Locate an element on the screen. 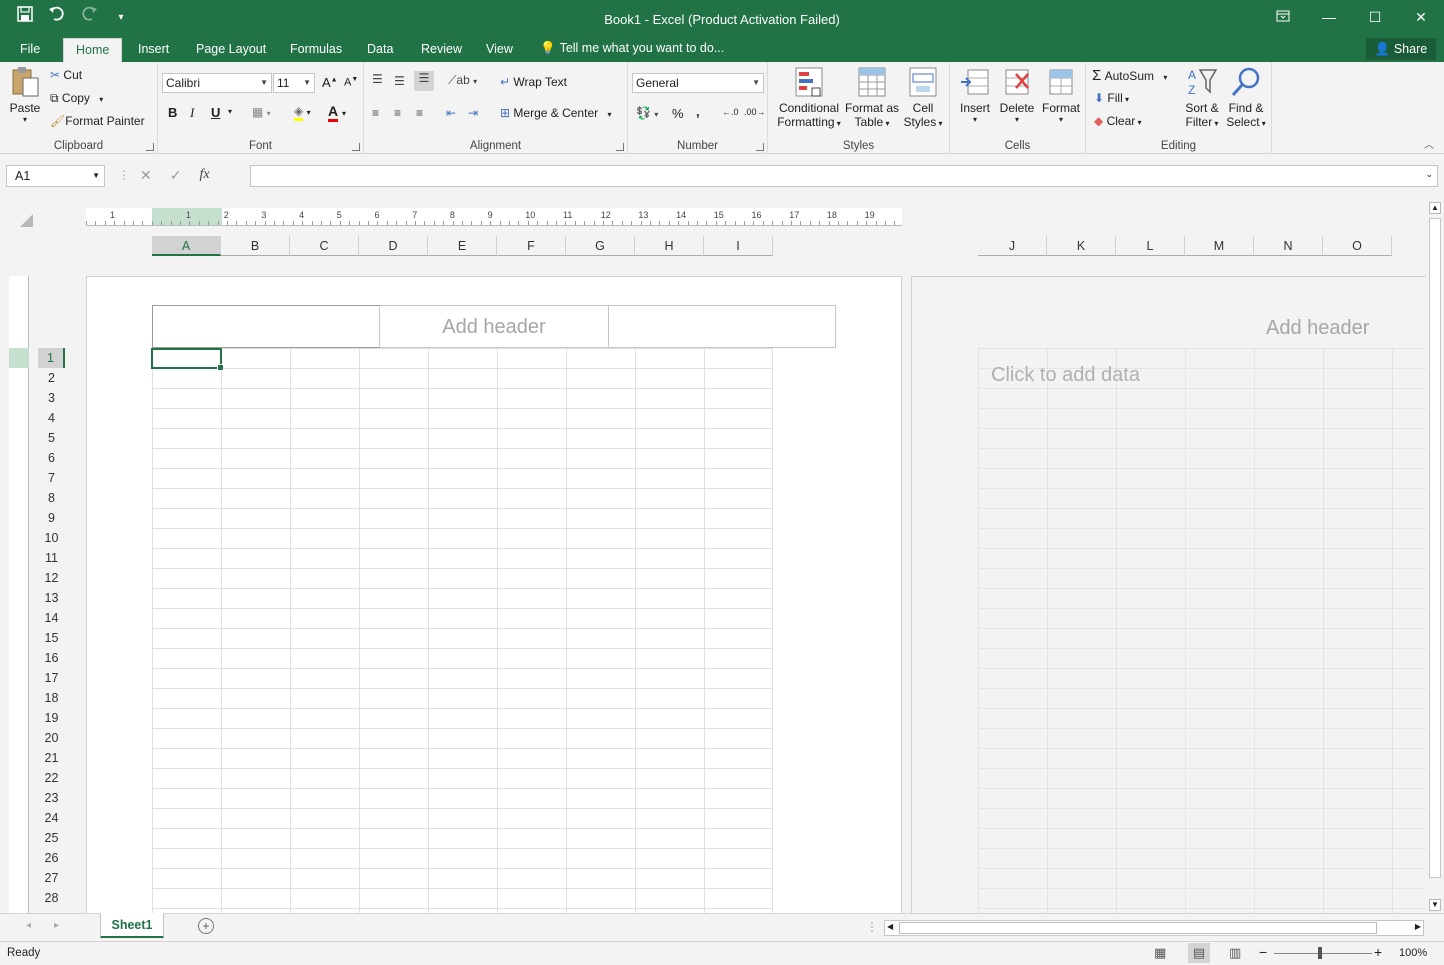 The width and height of the screenshot is (1444, 965). row-header-7: 7 is located at coordinates (51, 478).